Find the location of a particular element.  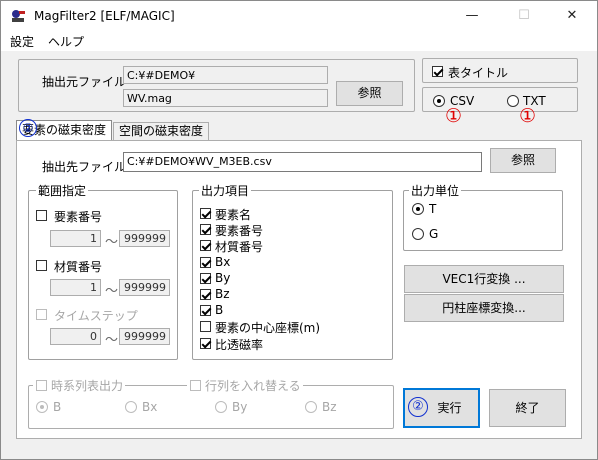

series-bx-label: Bx is located at coordinates (150, 407).